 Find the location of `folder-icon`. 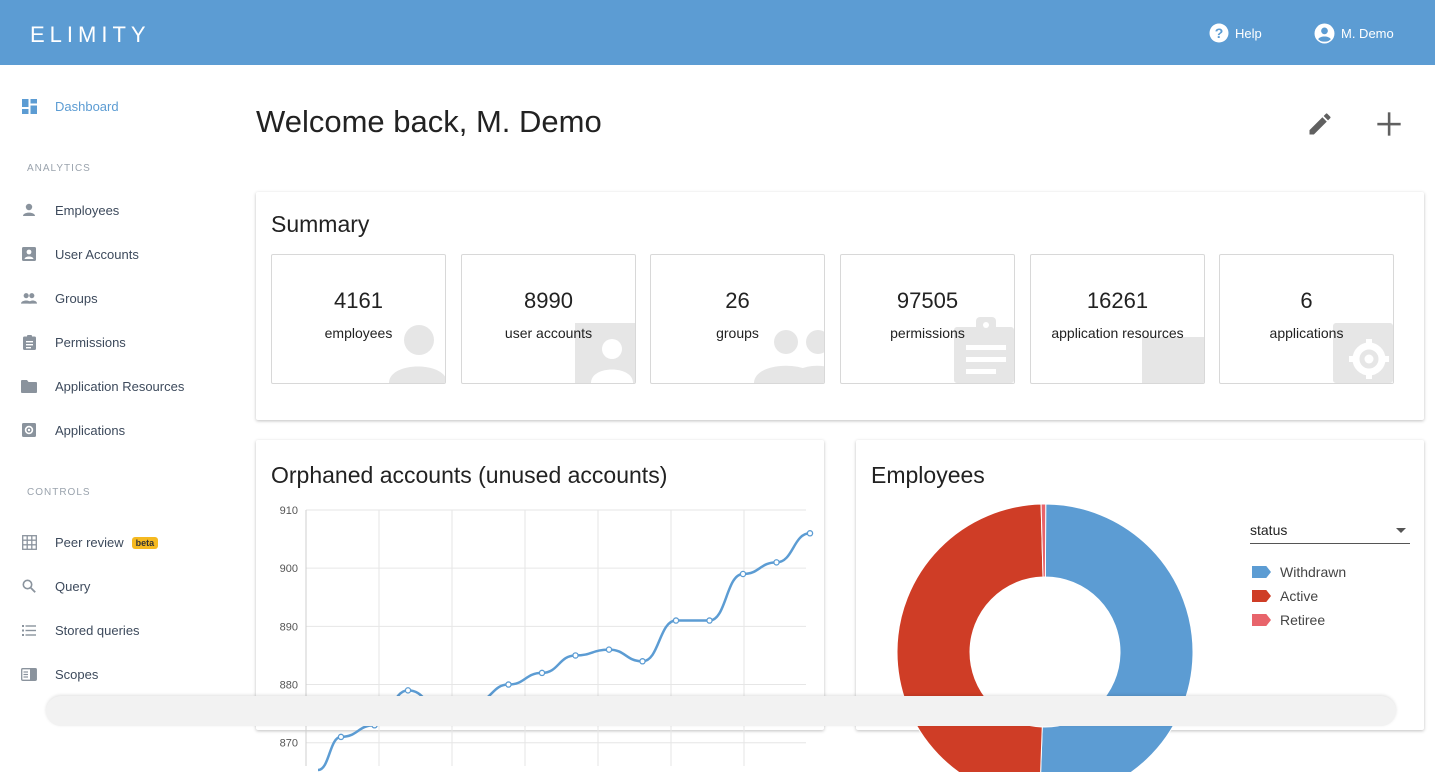

folder-icon is located at coordinates (29, 386).